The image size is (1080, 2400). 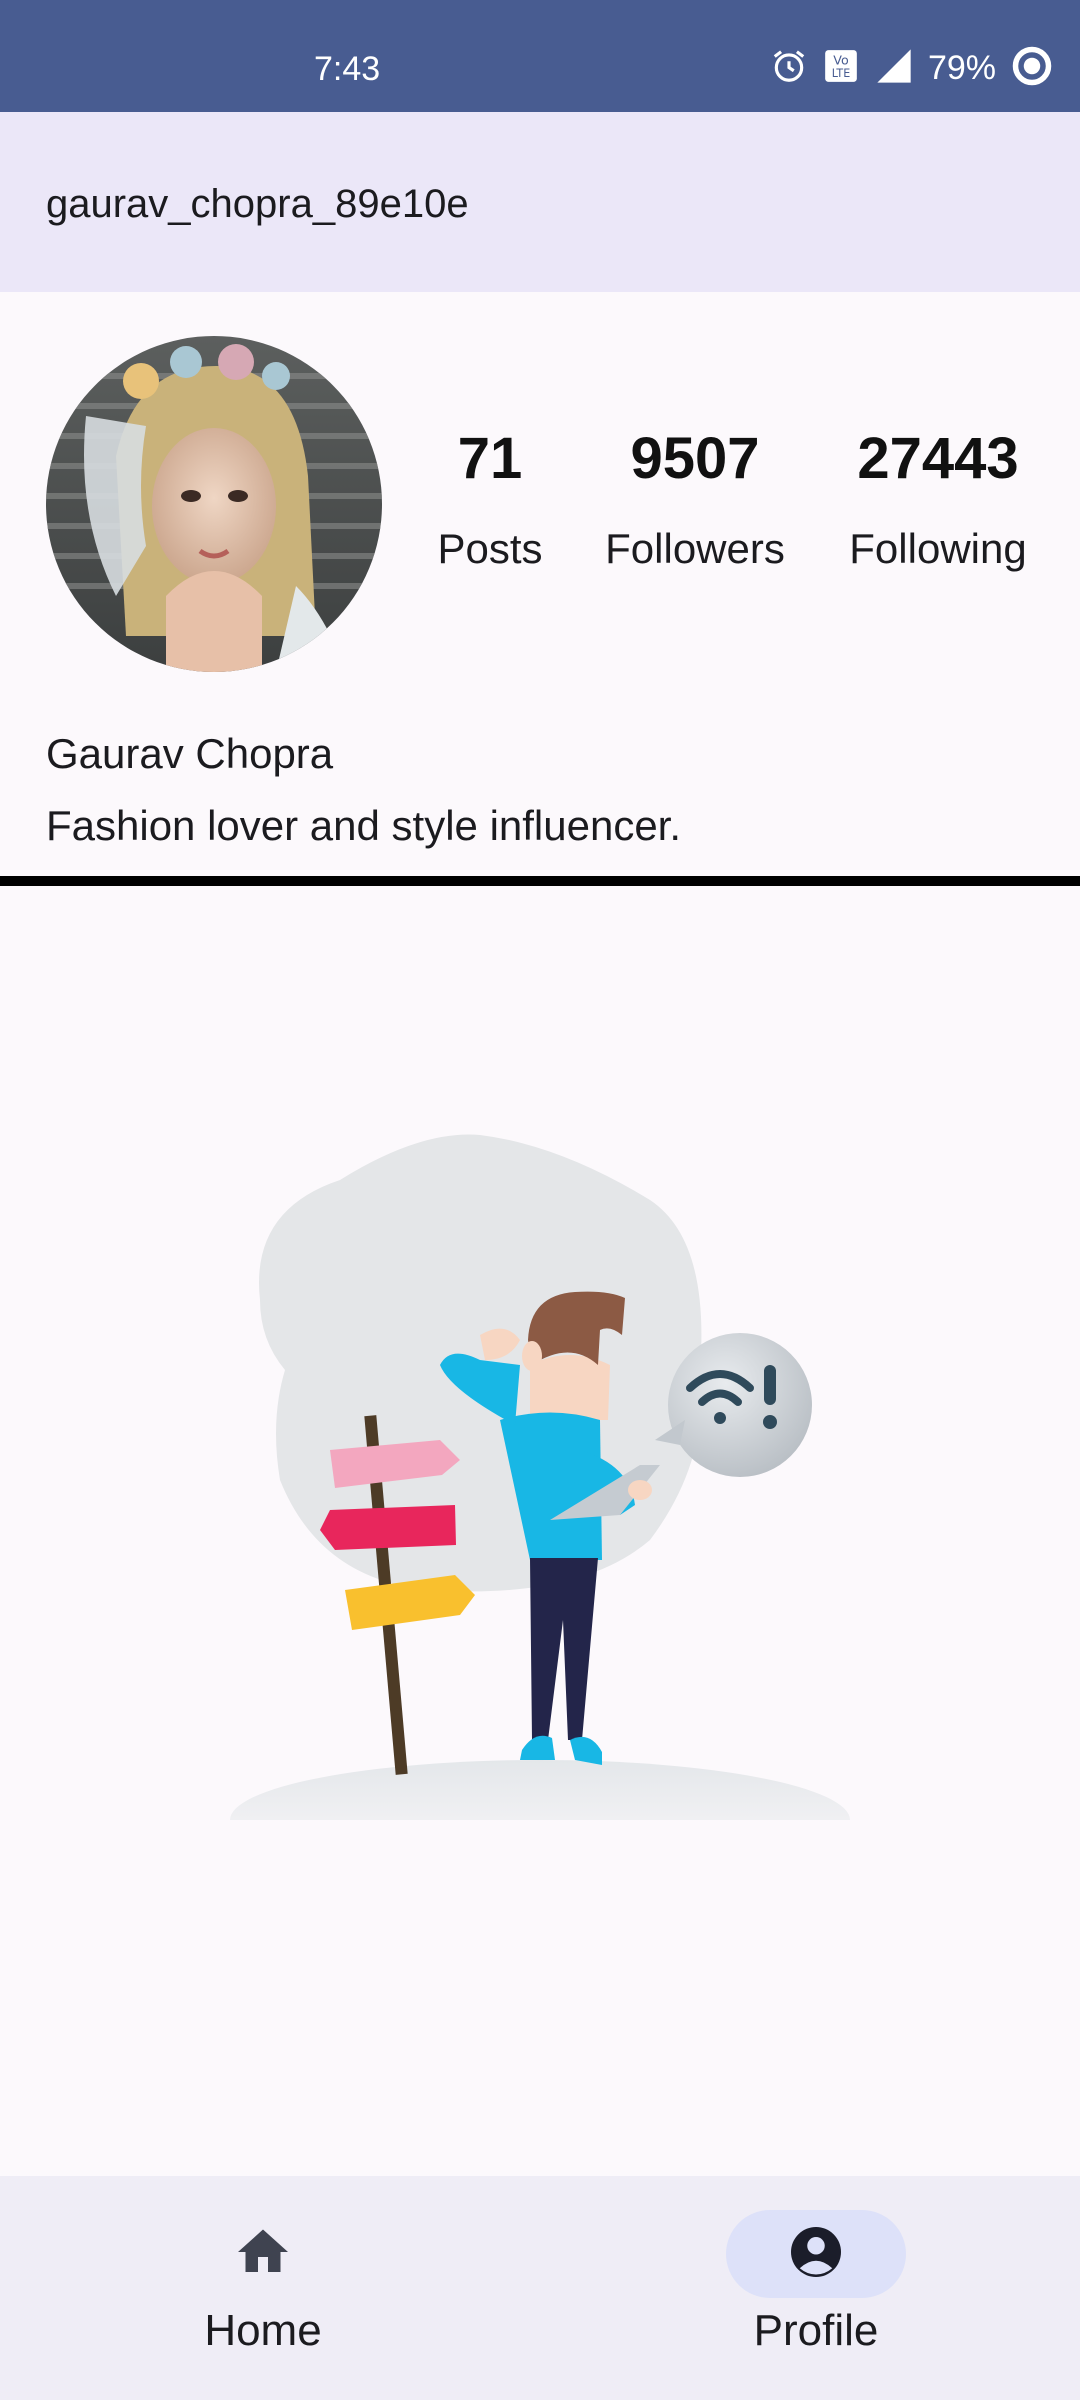 I want to click on svg-text: LTE, so click(x=841, y=73).